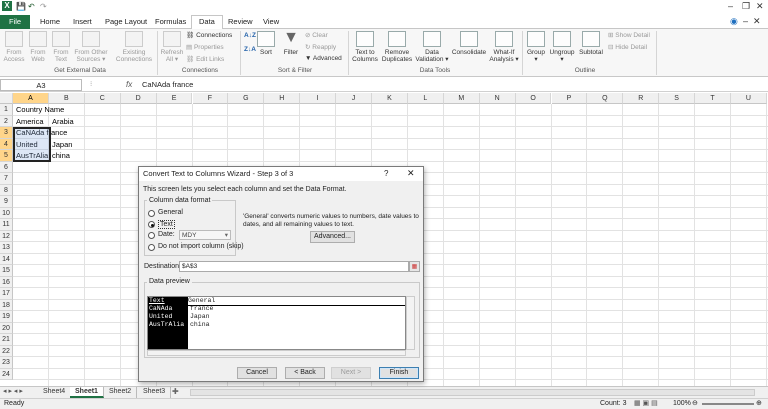 Image resolution: width=768 pixels, height=409 pixels. What do you see at coordinates (170, 22) in the screenshot?
I see `tab-formulas: Formulas` at bounding box center [170, 22].